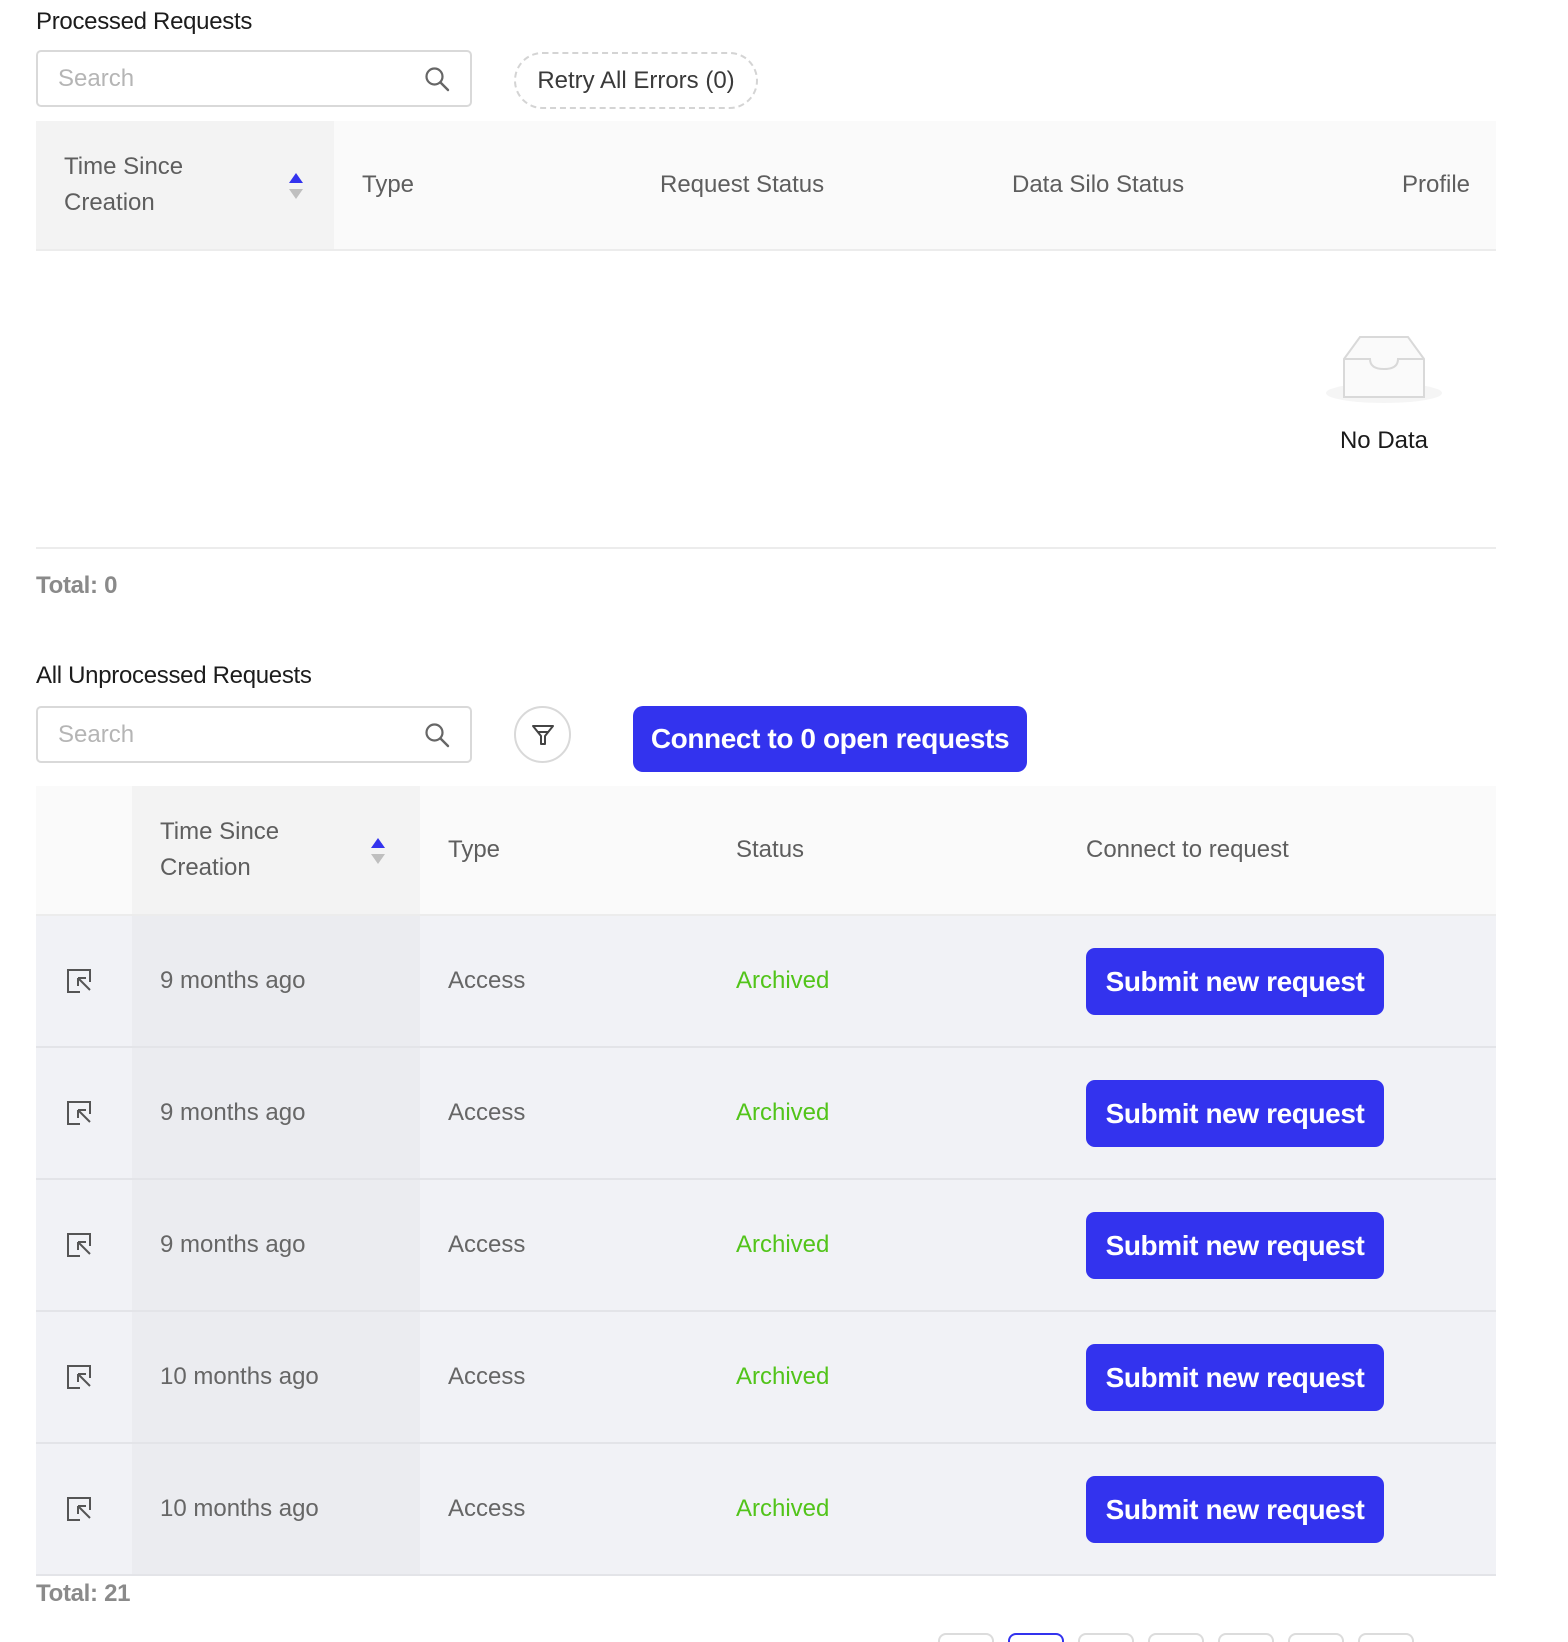 The image size is (1568, 1642). I want to click on column-header-status: Status, so click(770, 849).